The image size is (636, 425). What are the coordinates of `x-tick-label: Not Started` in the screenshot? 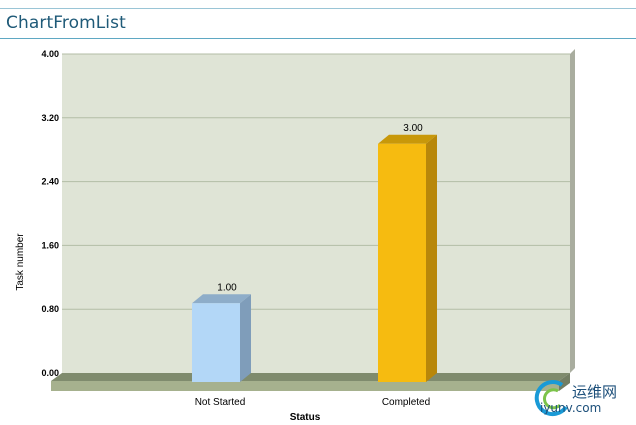 It's located at (220, 402).